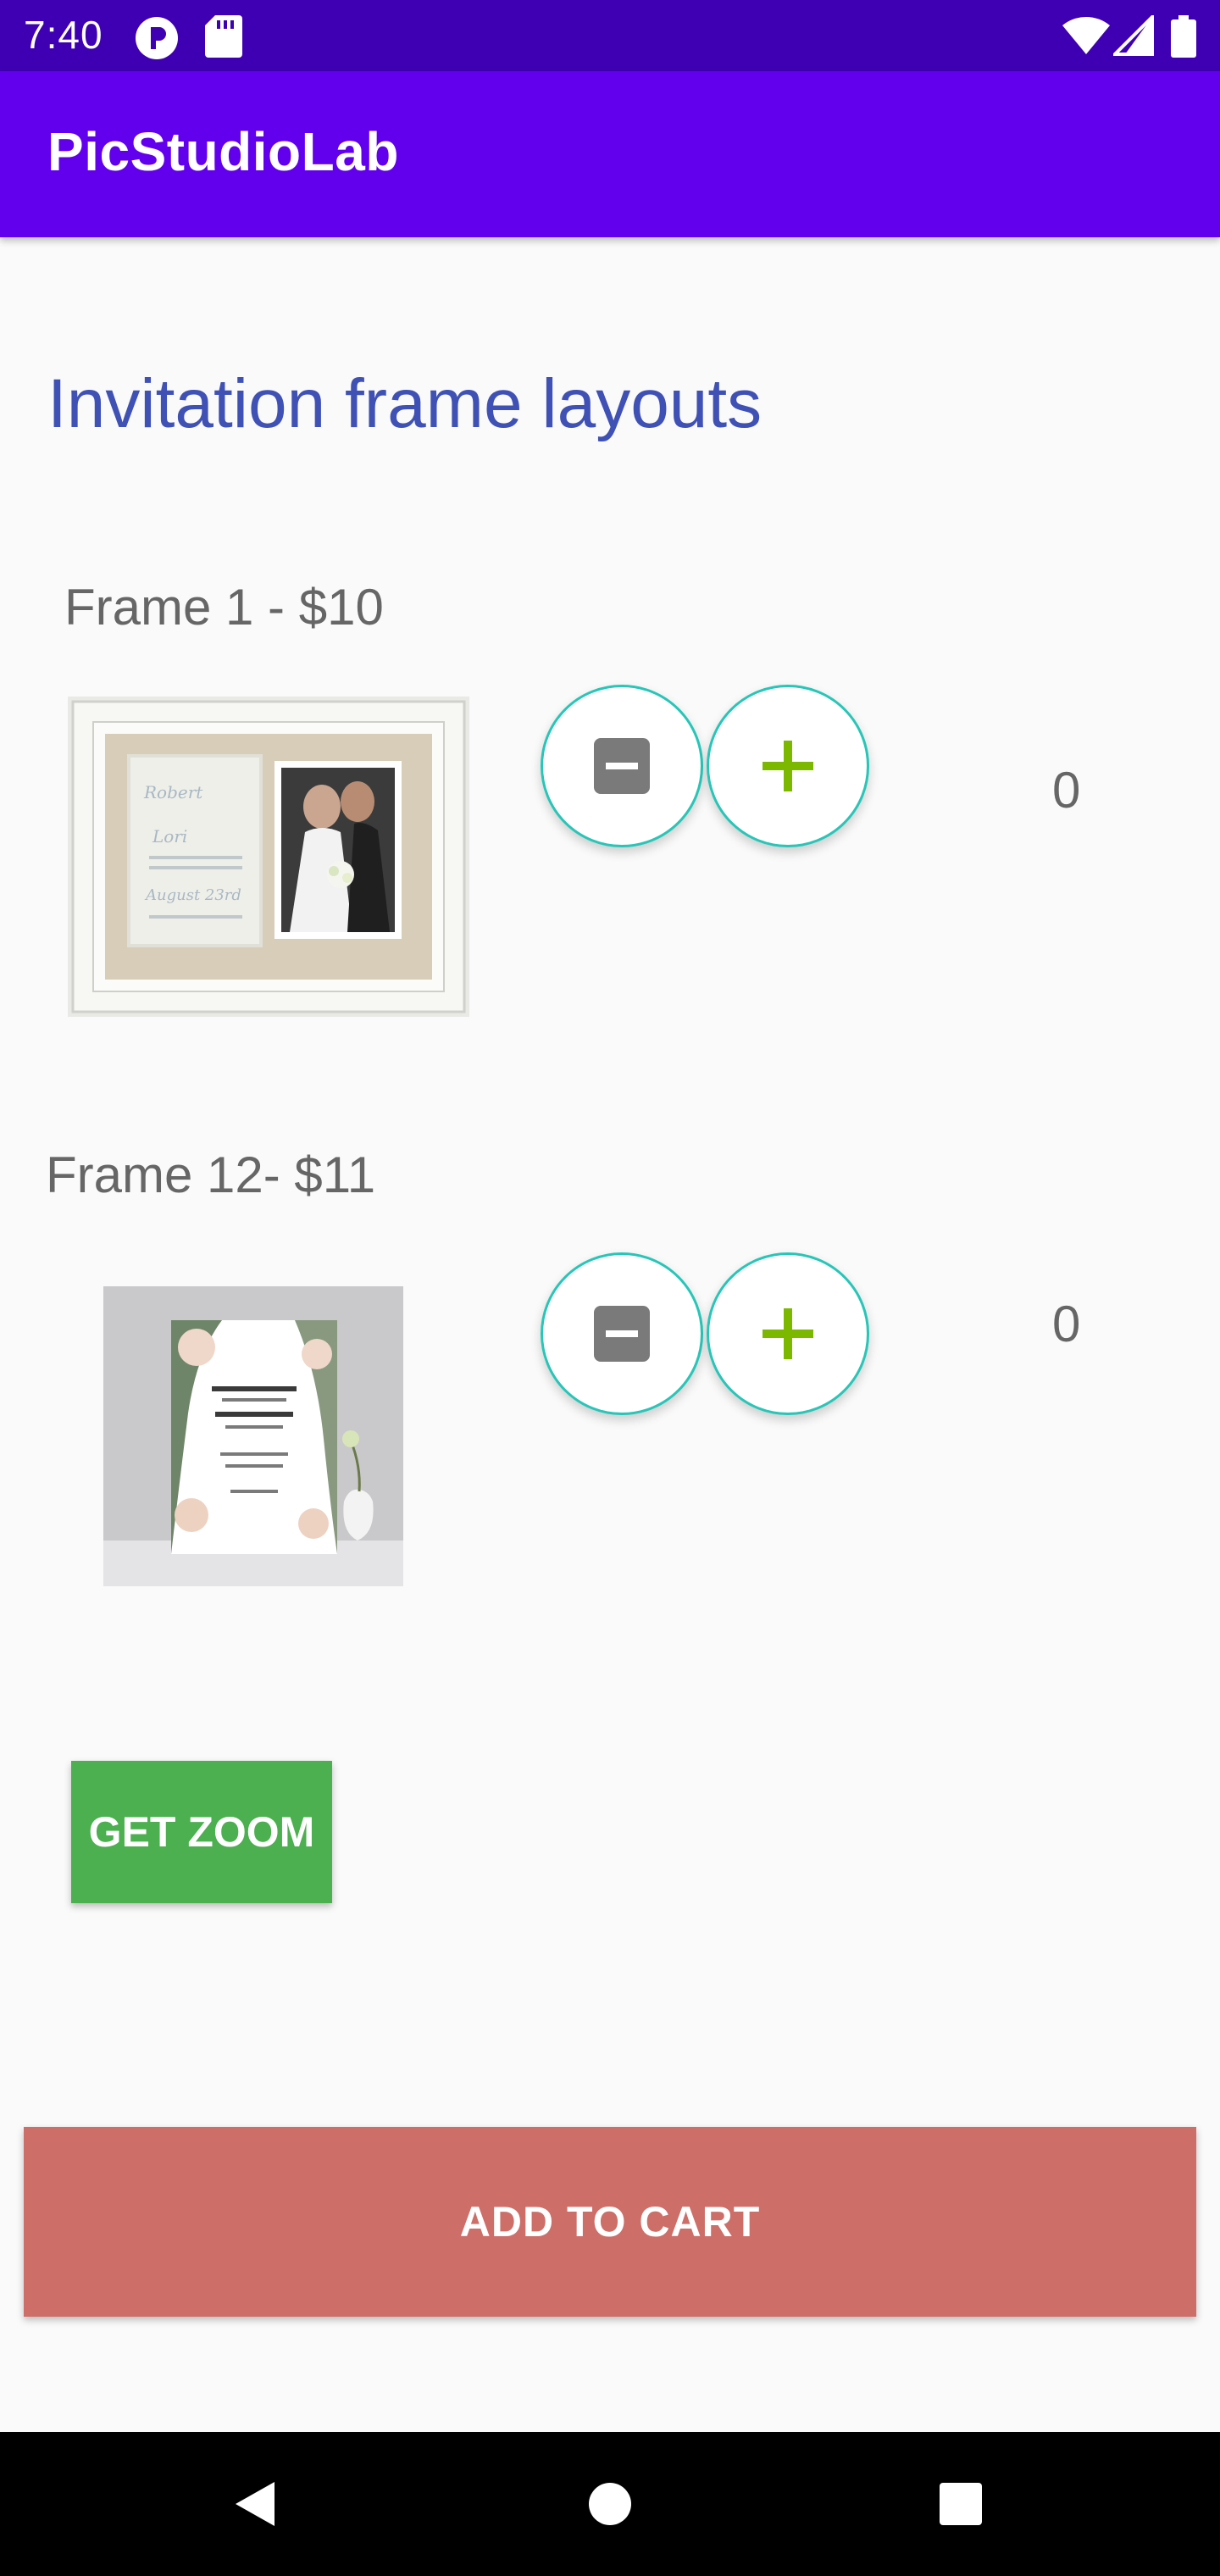 This screenshot has width=1220, height=2576. What do you see at coordinates (254, 2504) in the screenshot?
I see `back-icon` at bounding box center [254, 2504].